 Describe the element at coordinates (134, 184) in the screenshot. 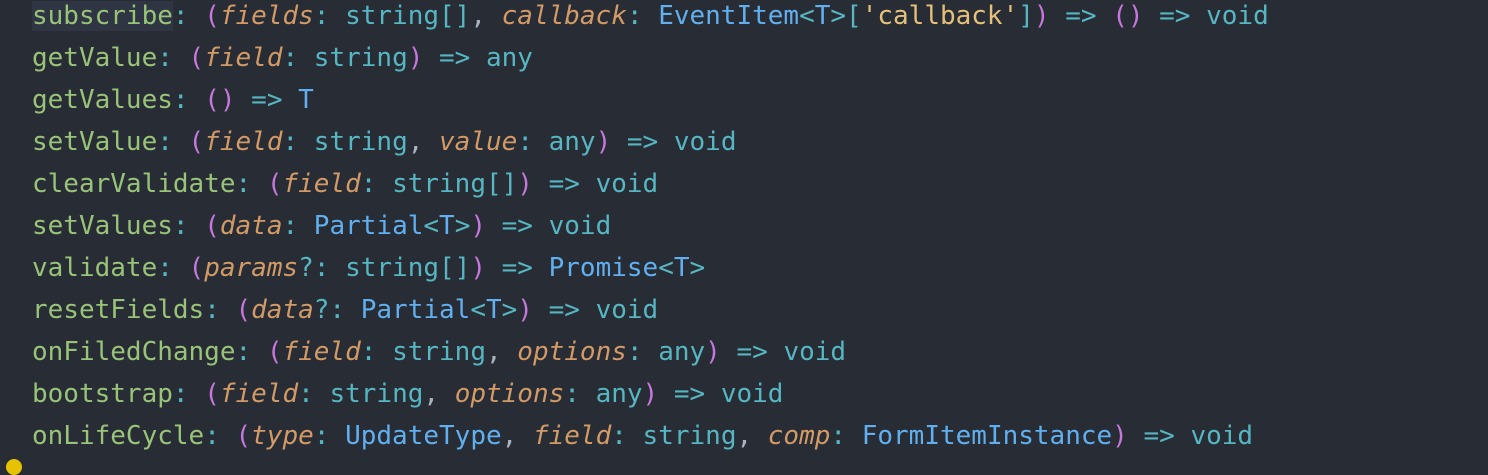

I see `code-token: clearValidate` at that location.